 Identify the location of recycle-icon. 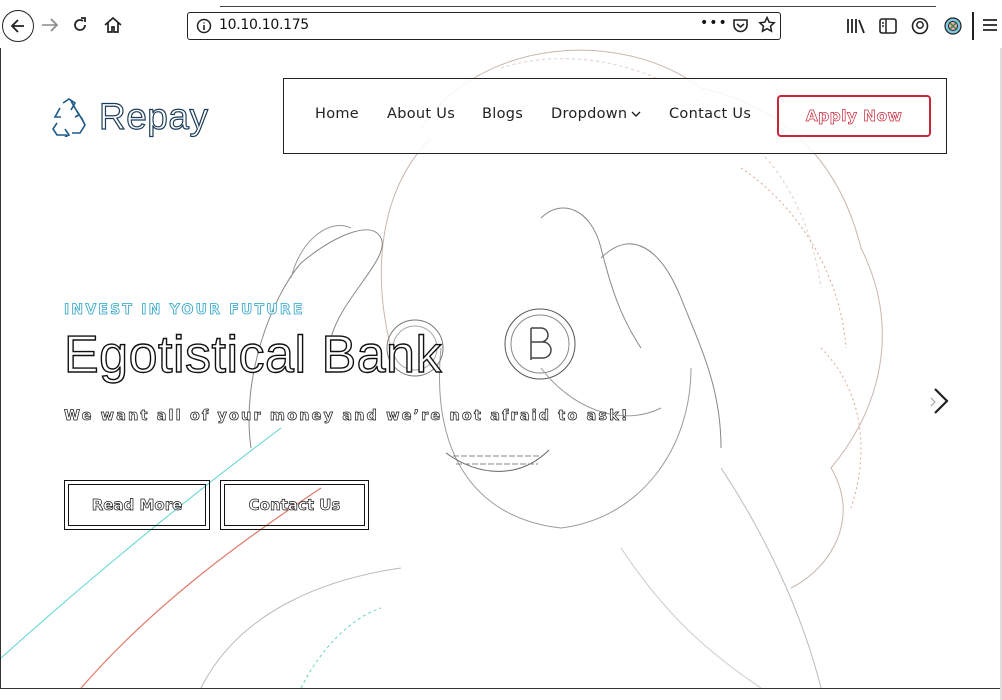
(69, 117).